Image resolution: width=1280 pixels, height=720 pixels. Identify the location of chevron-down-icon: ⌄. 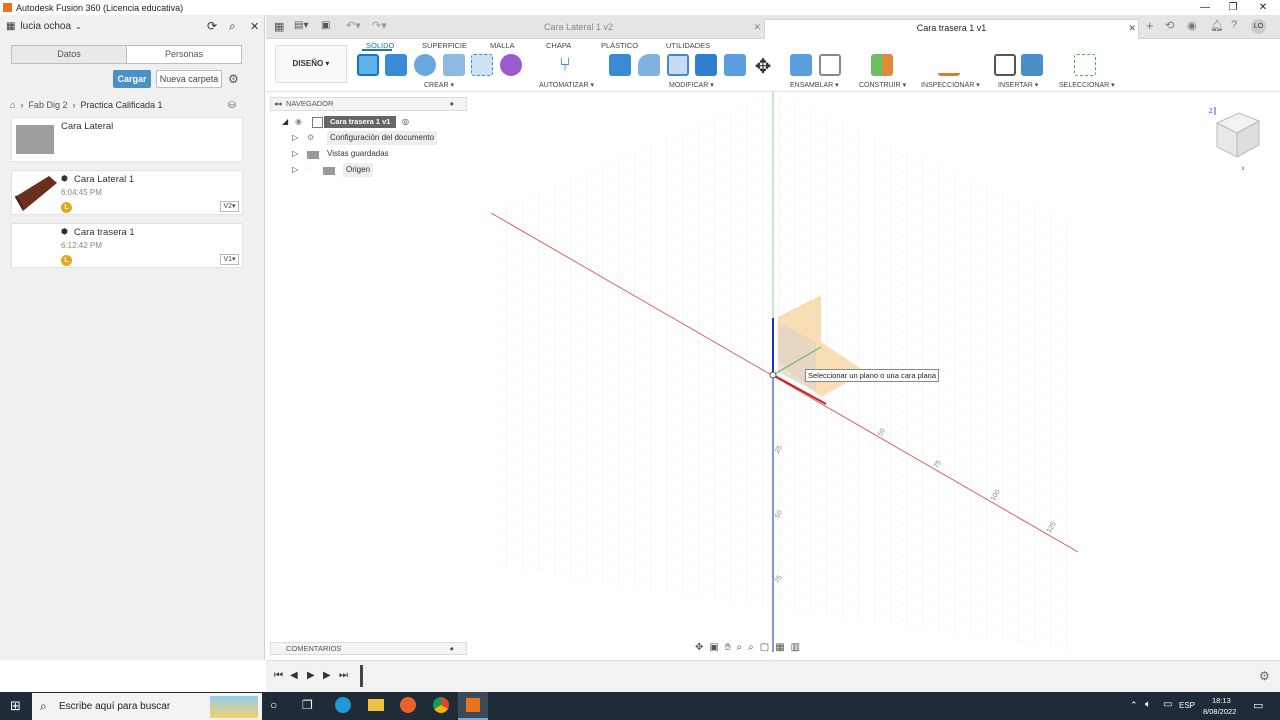
(78, 26).